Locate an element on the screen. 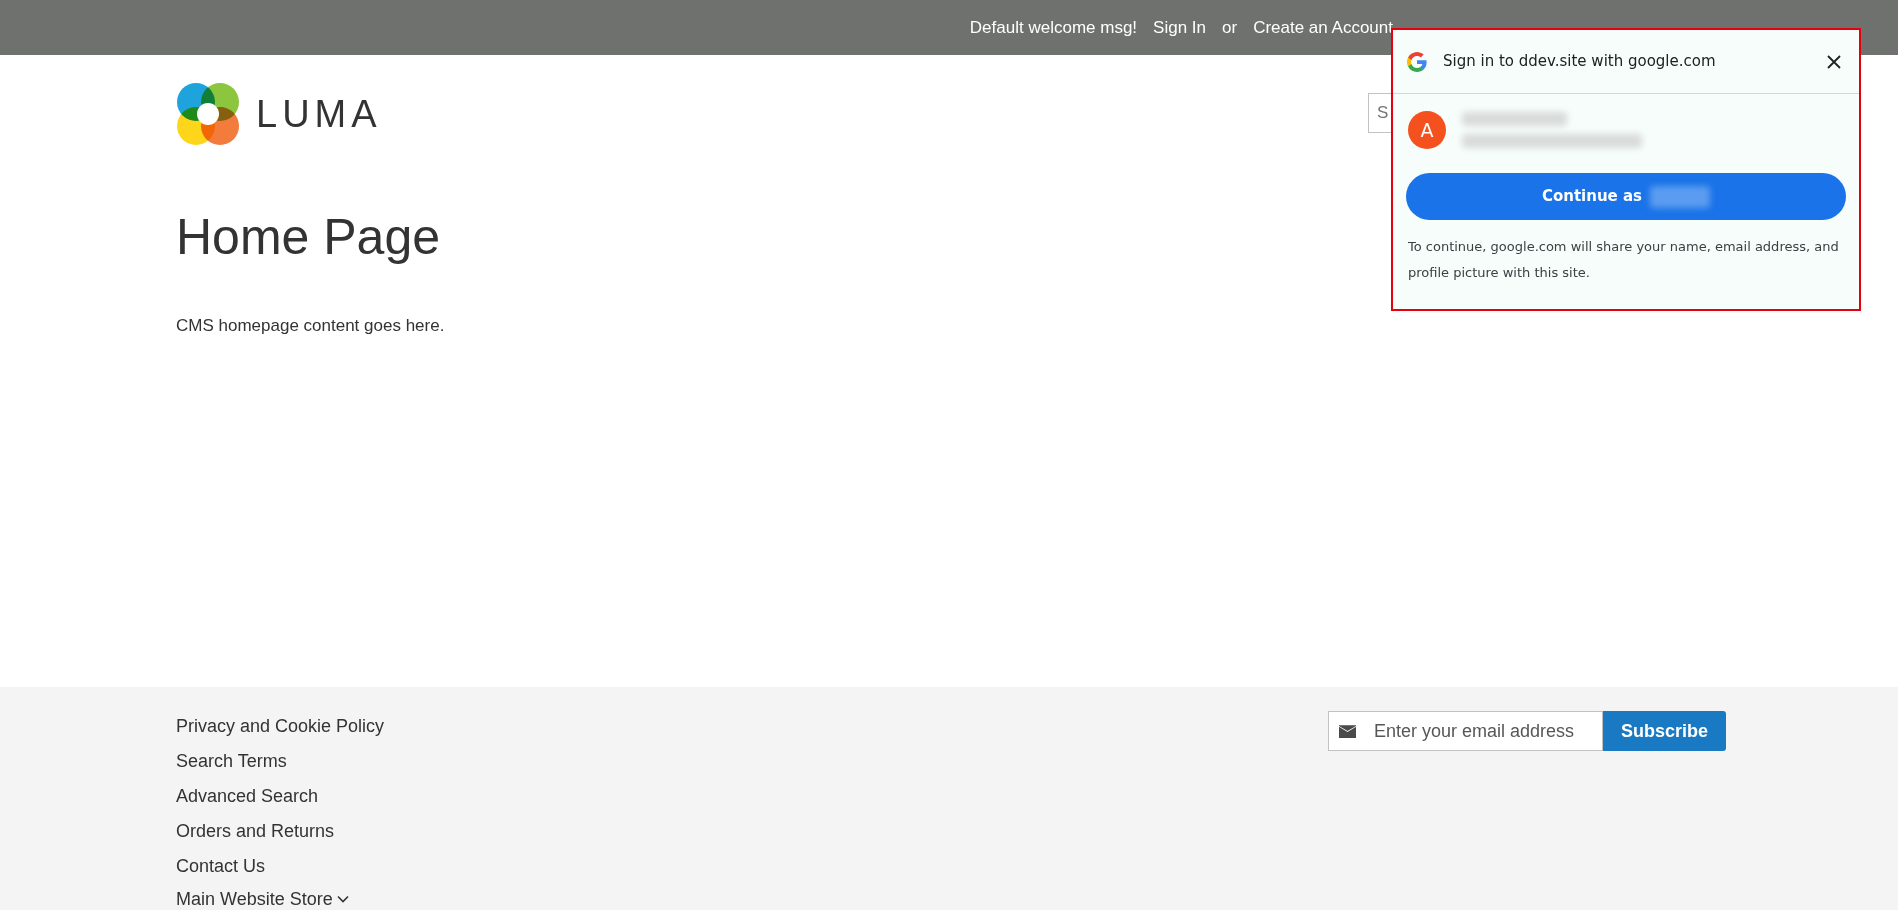 This screenshot has width=1898, height=910. popup-title: Sign in to ddev.site with google.com is located at coordinates (1580, 62).